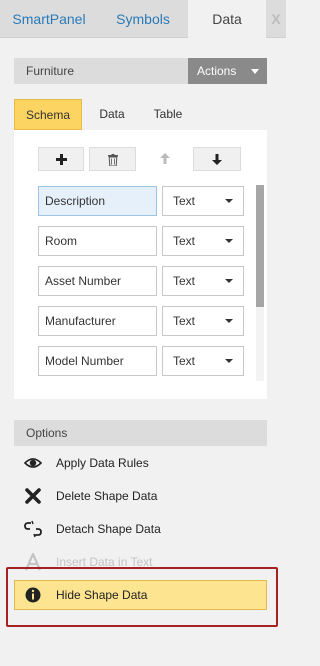  I want to click on arrow-down-icon, so click(217, 160).